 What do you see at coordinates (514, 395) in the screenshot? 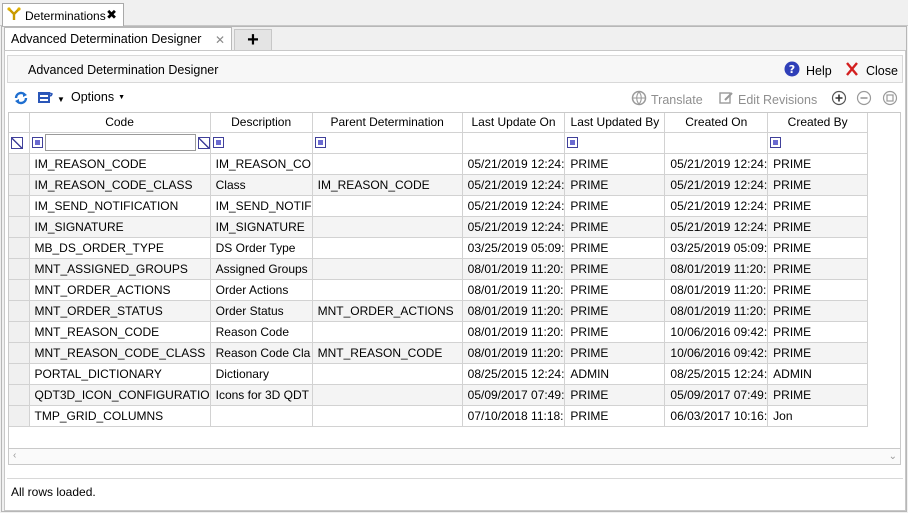
I see `cell-last-update-on: 05/09/2017 07:49:` at bounding box center [514, 395].